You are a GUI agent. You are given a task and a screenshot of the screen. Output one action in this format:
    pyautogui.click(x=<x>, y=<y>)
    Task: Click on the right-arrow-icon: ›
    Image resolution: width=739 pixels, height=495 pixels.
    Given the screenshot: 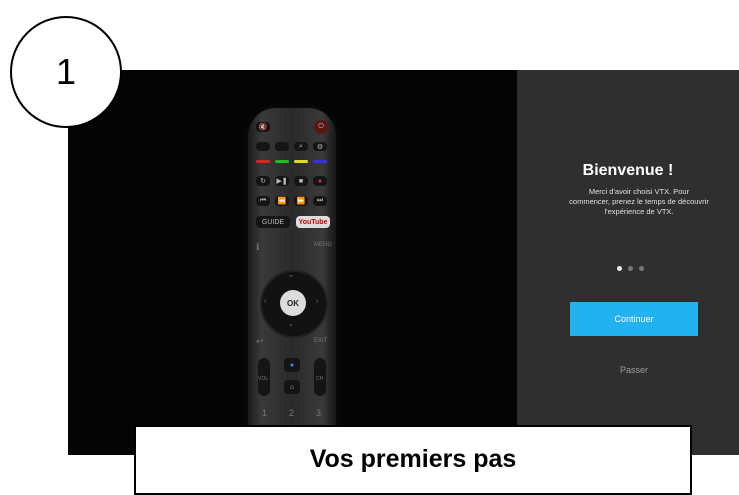 What is the action you would take?
    pyautogui.click(x=317, y=301)
    